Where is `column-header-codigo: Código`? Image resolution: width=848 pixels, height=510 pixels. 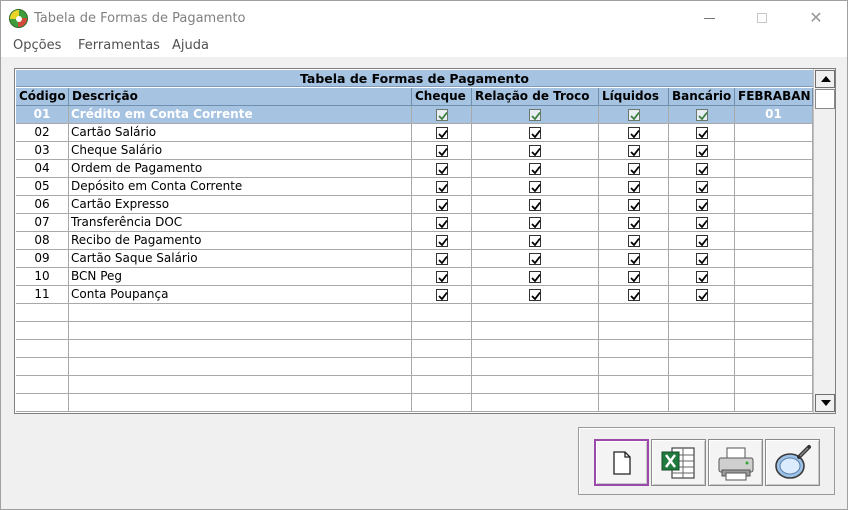
column-header-codigo: Código is located at coordinates (42, 97).